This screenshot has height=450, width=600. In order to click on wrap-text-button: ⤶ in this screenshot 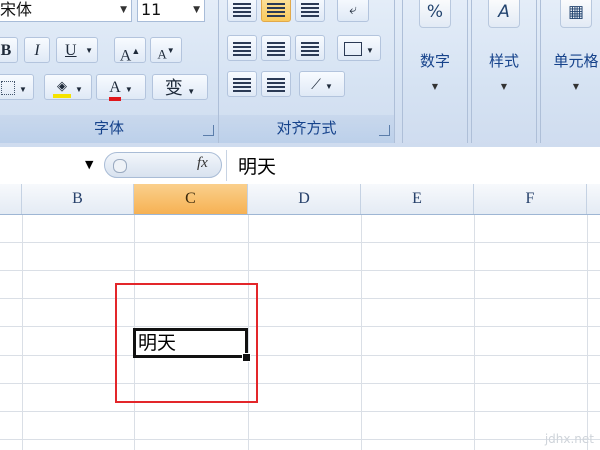, I will do `click(353, 11)`.